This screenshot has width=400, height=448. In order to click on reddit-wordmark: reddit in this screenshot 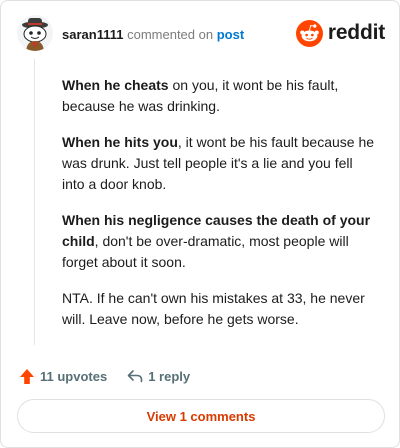, I will do `click(356, 32)`.